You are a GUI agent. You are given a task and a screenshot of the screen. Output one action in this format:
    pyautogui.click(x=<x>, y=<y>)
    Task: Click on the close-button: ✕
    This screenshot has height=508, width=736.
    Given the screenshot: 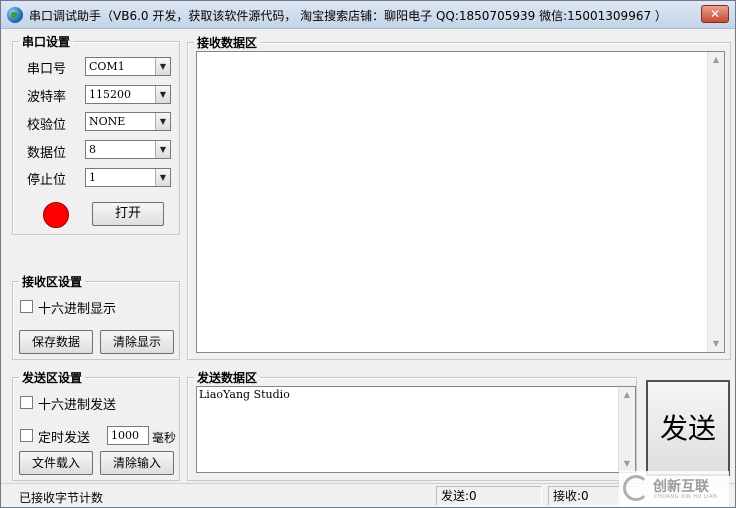 What is the action you would take?
    pyautogui.click(x=715, y=14)
    